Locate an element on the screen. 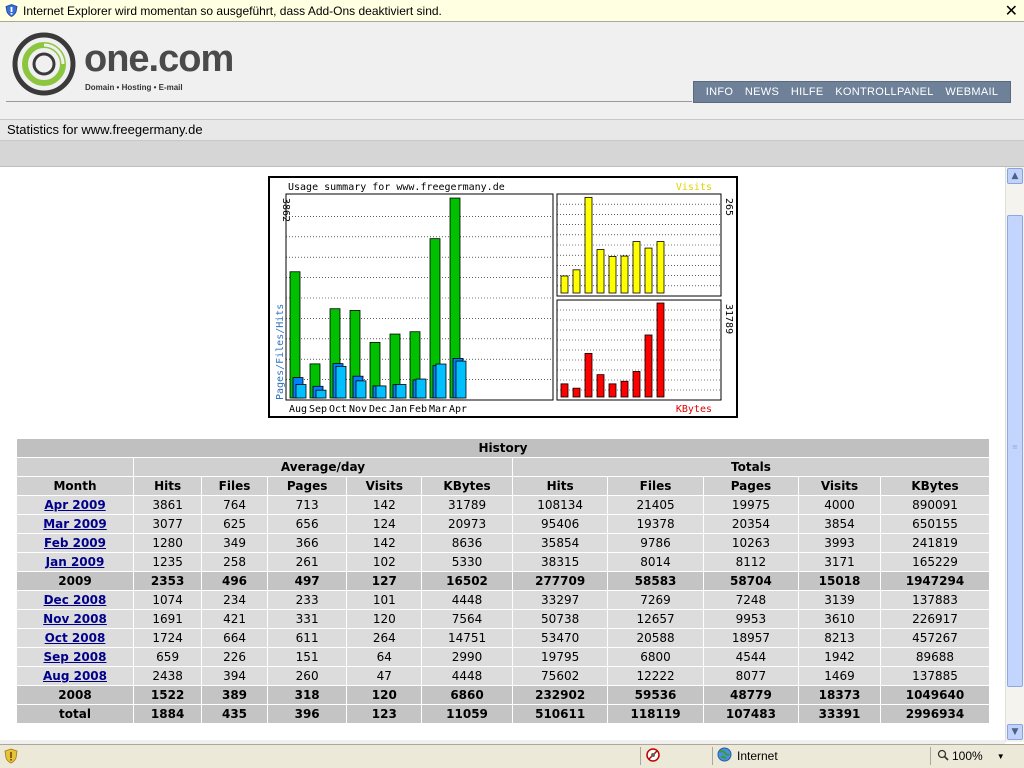 The image size is (1024, 768). scroll-thumb: ≡ is located at coordinates (1015, 451).